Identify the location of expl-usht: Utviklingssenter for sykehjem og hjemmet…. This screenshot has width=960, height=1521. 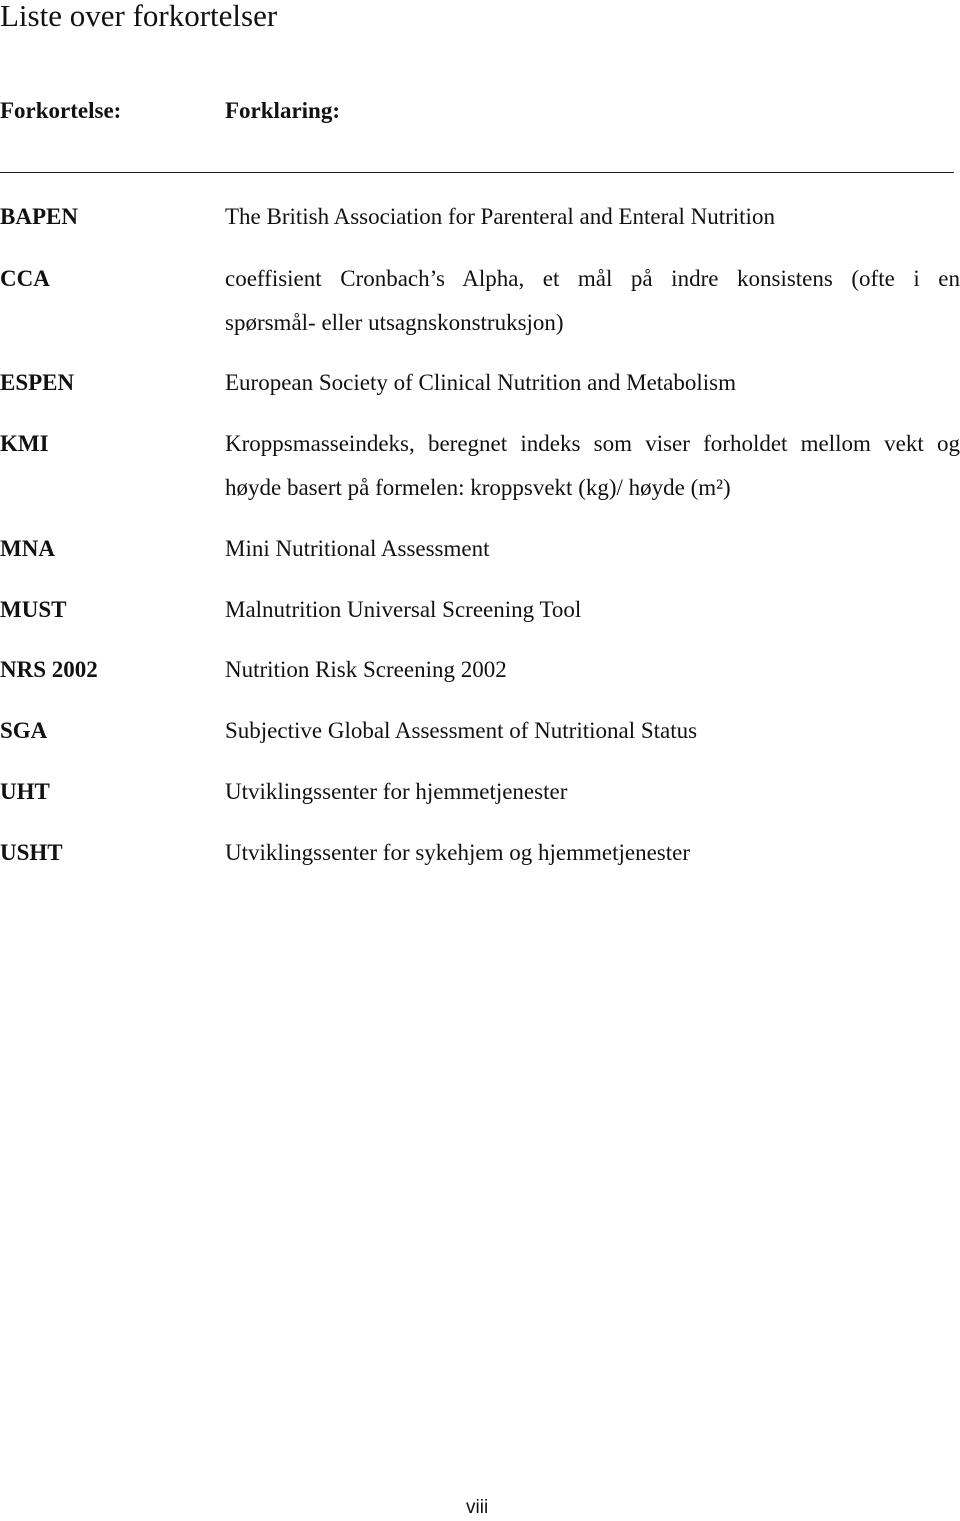
(457, 852).